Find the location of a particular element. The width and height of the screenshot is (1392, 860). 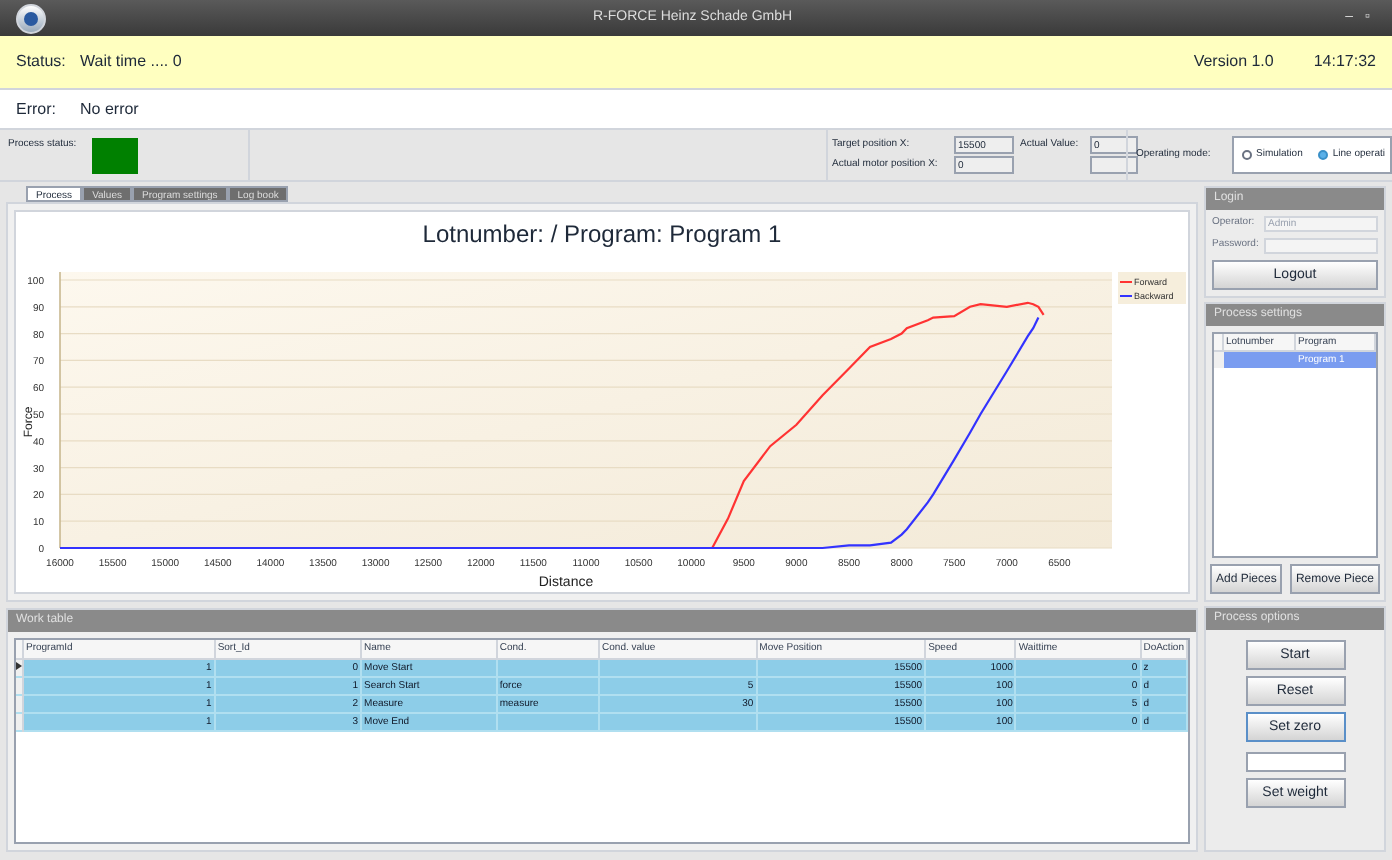

app-logo-icon is located at coordinates (31, 18).